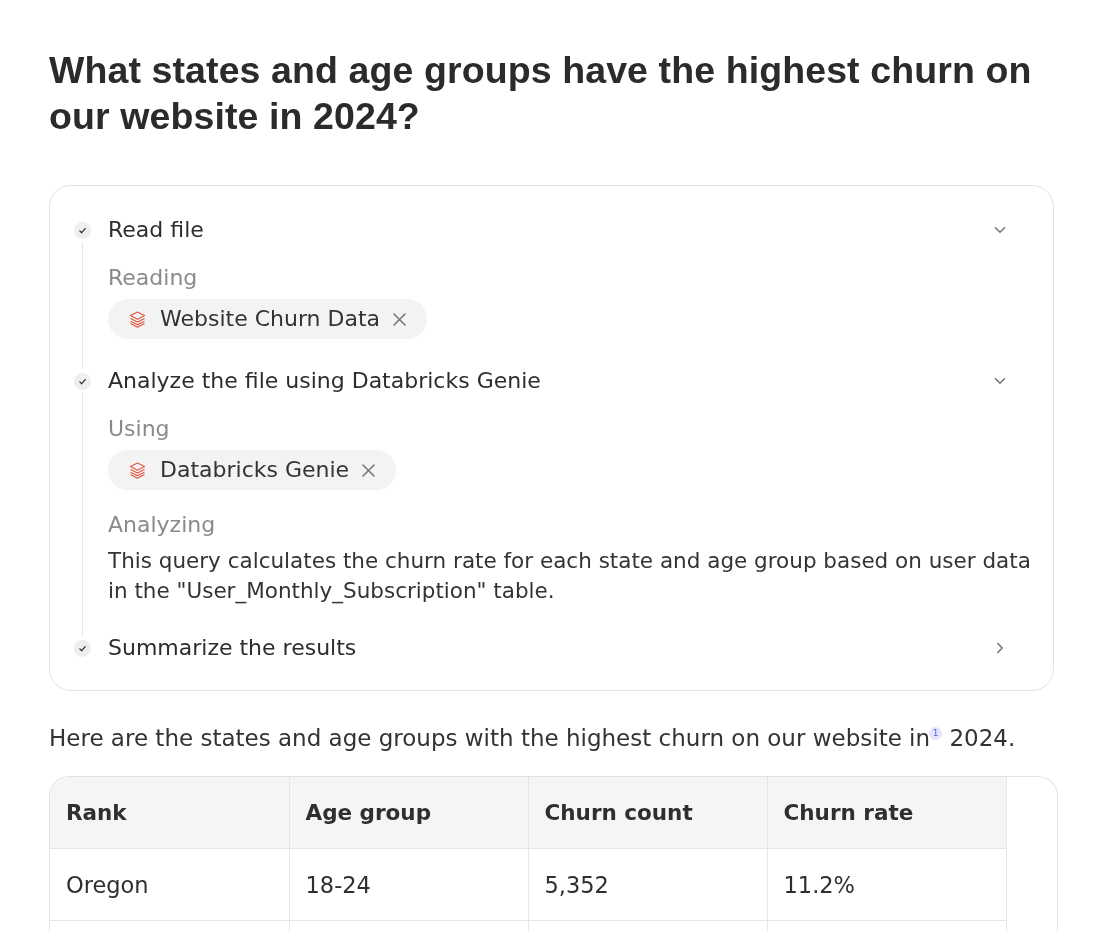  Describe the element at coordinates (886, 884) in the screenshot. I see `table-cell: 11.2%` at that location.